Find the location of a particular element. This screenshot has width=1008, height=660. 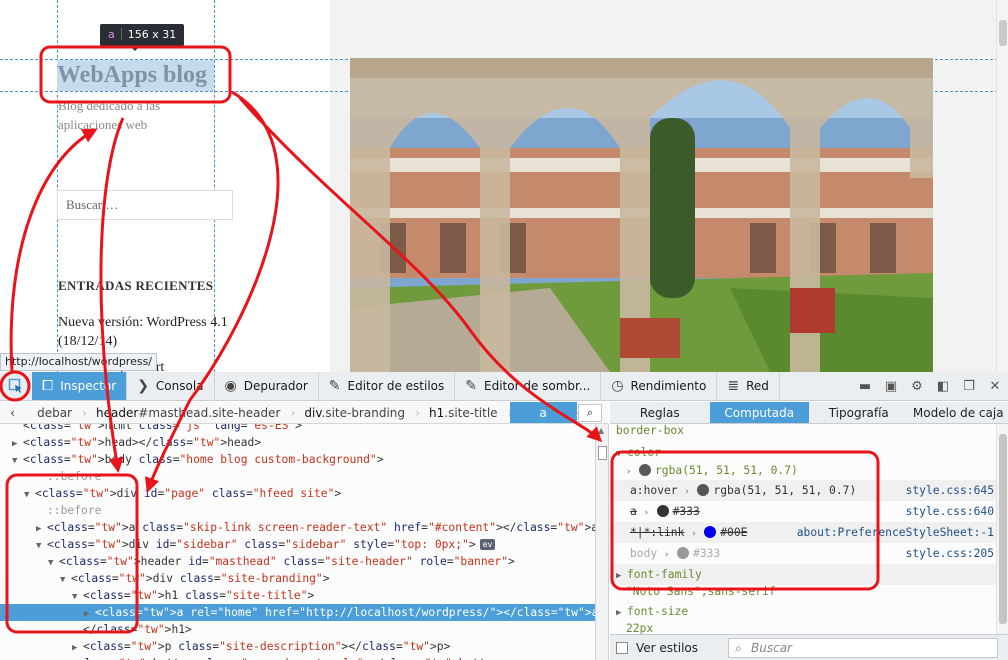

markup-node: ▶ <class="tw">head></class="tw">head> is located at coordinates (297, 442).